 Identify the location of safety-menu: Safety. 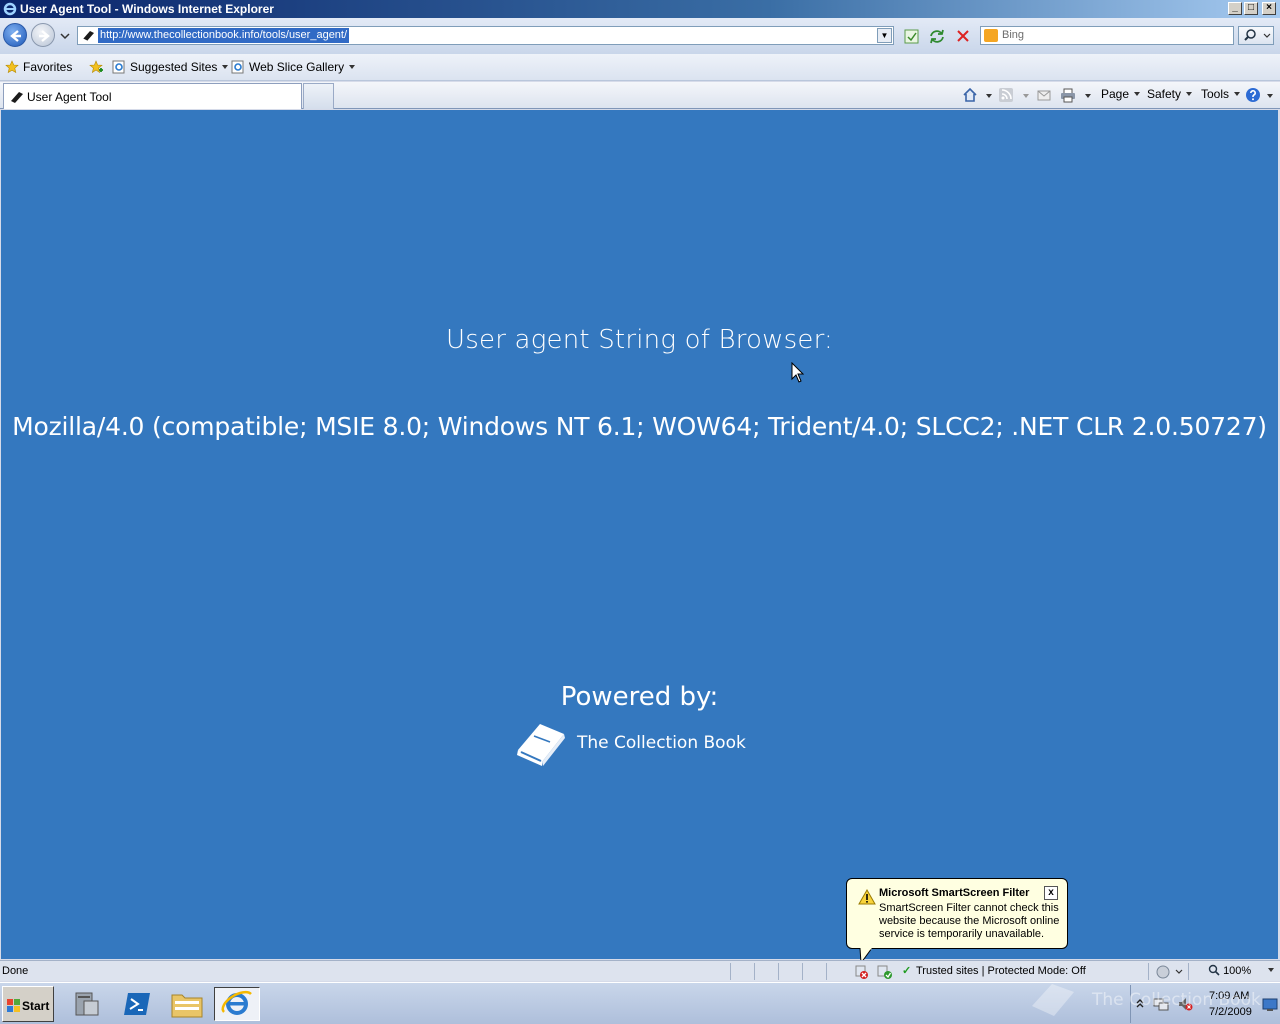
(1170, 94).